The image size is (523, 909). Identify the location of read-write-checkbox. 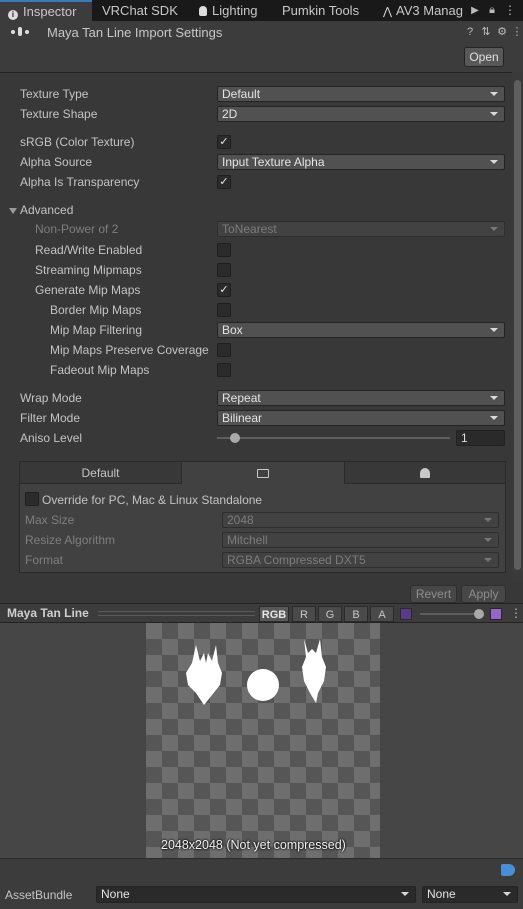
(224, 250).